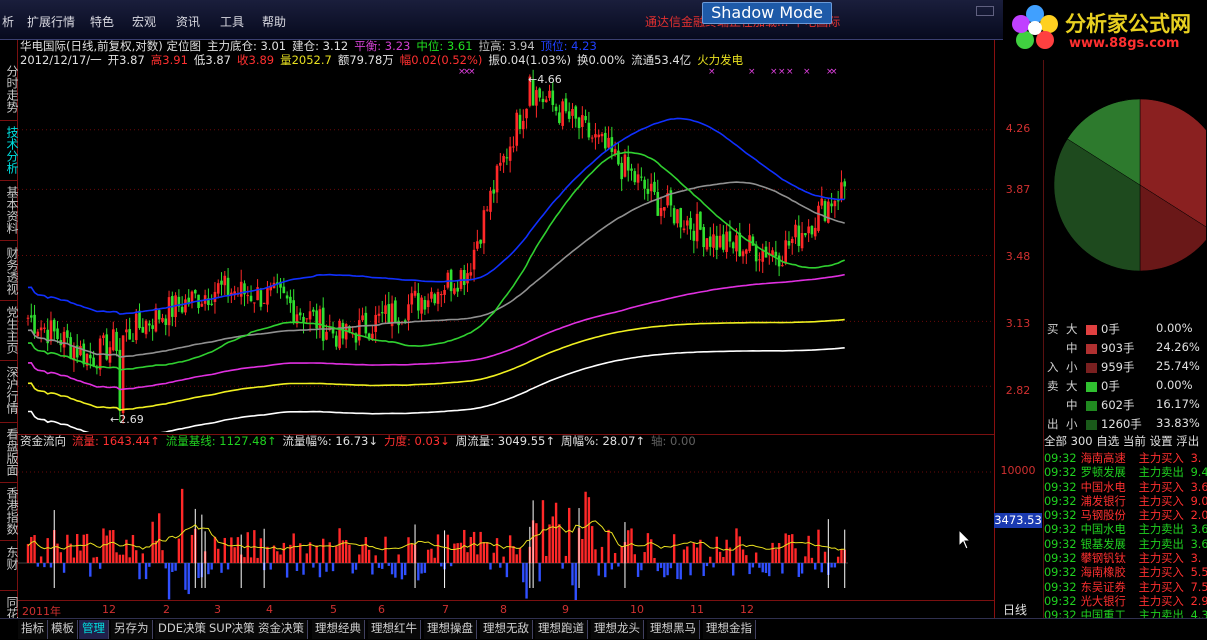 This screenshot has height=640, width=1207. Describe the element at coordinates (9, 511) in the screenshot. I see `tab-hk-index: 香港指数` at that location.